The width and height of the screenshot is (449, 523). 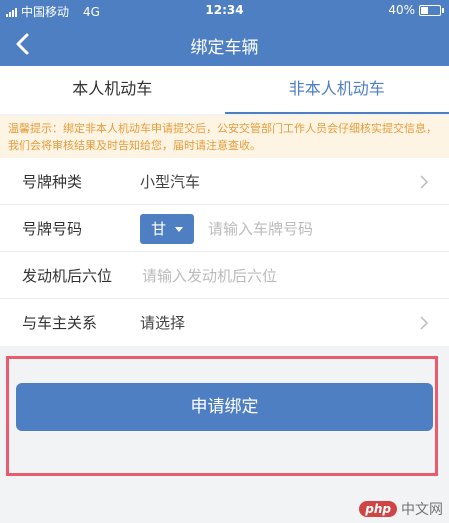 I want to click on status-time: 12:34, so click(x=224, y=10).